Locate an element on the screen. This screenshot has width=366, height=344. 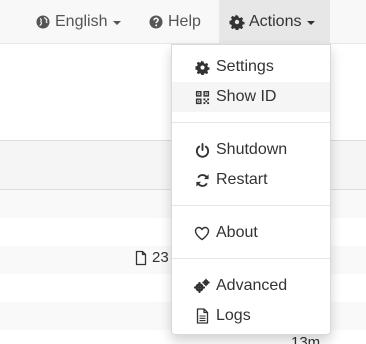
menu-item-settings: Settings is located at coordinates (251, 67).